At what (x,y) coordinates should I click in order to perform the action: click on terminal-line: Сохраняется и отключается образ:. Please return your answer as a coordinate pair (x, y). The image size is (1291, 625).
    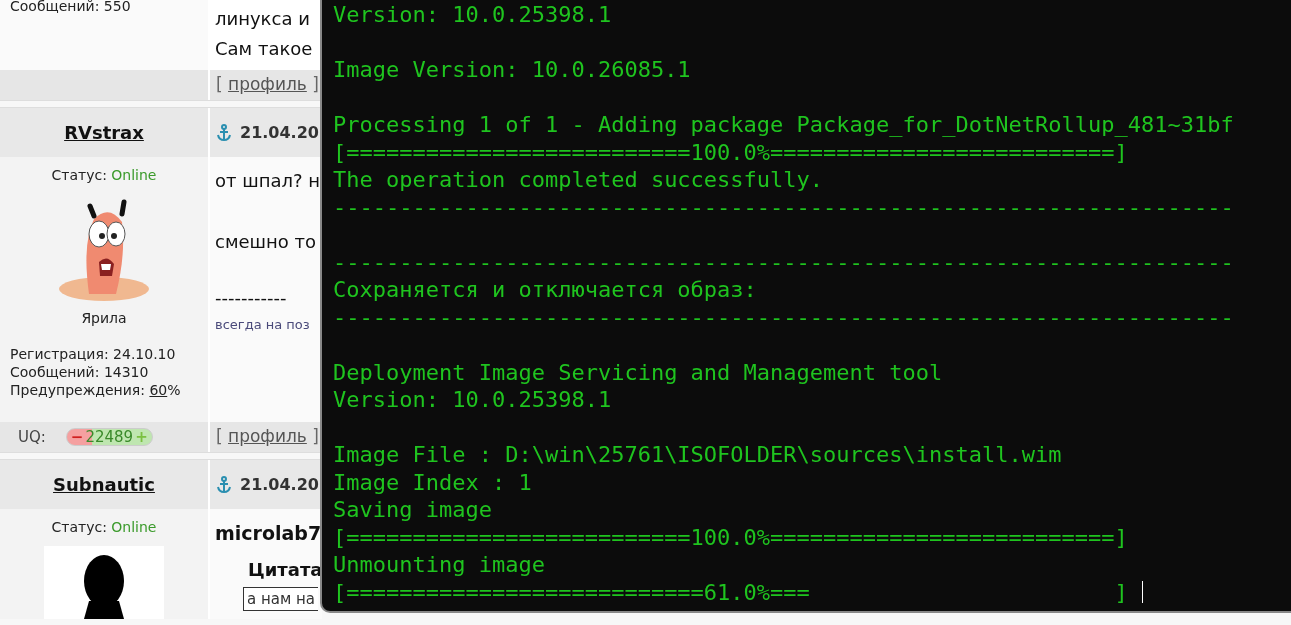
    Looking at the image, I should click on (545, 290).